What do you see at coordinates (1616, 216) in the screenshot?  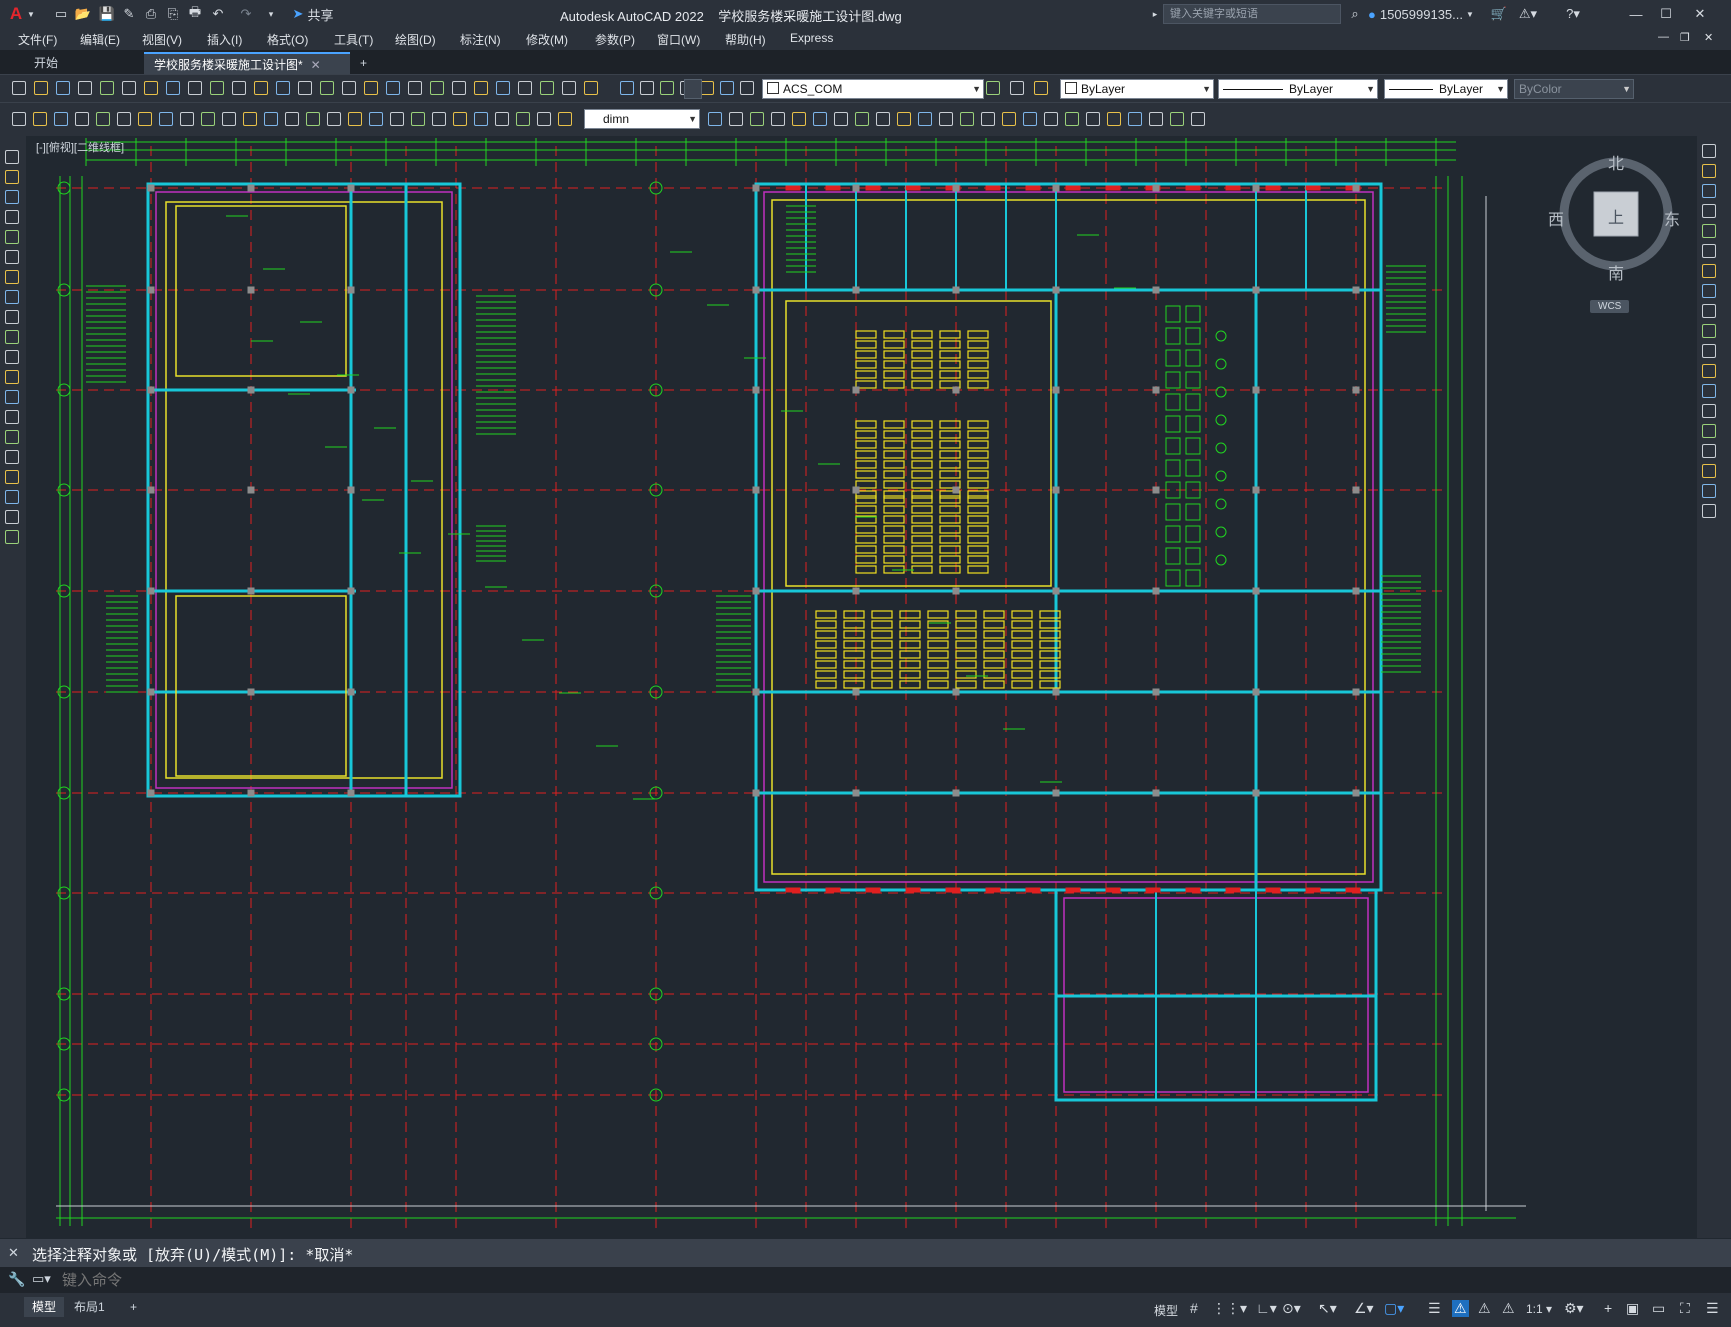 I see `viewcube-top-face: 上` at bounding box center [1616, 216].